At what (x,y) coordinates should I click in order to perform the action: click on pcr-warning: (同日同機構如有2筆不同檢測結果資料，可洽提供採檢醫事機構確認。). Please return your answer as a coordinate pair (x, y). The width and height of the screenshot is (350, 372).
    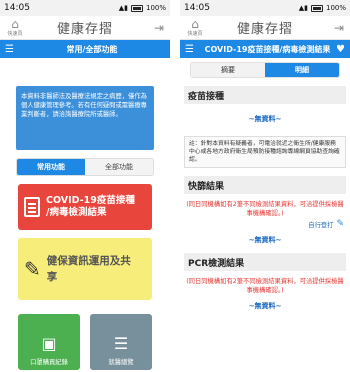
    Looking at the image, I should click on (265, 286).